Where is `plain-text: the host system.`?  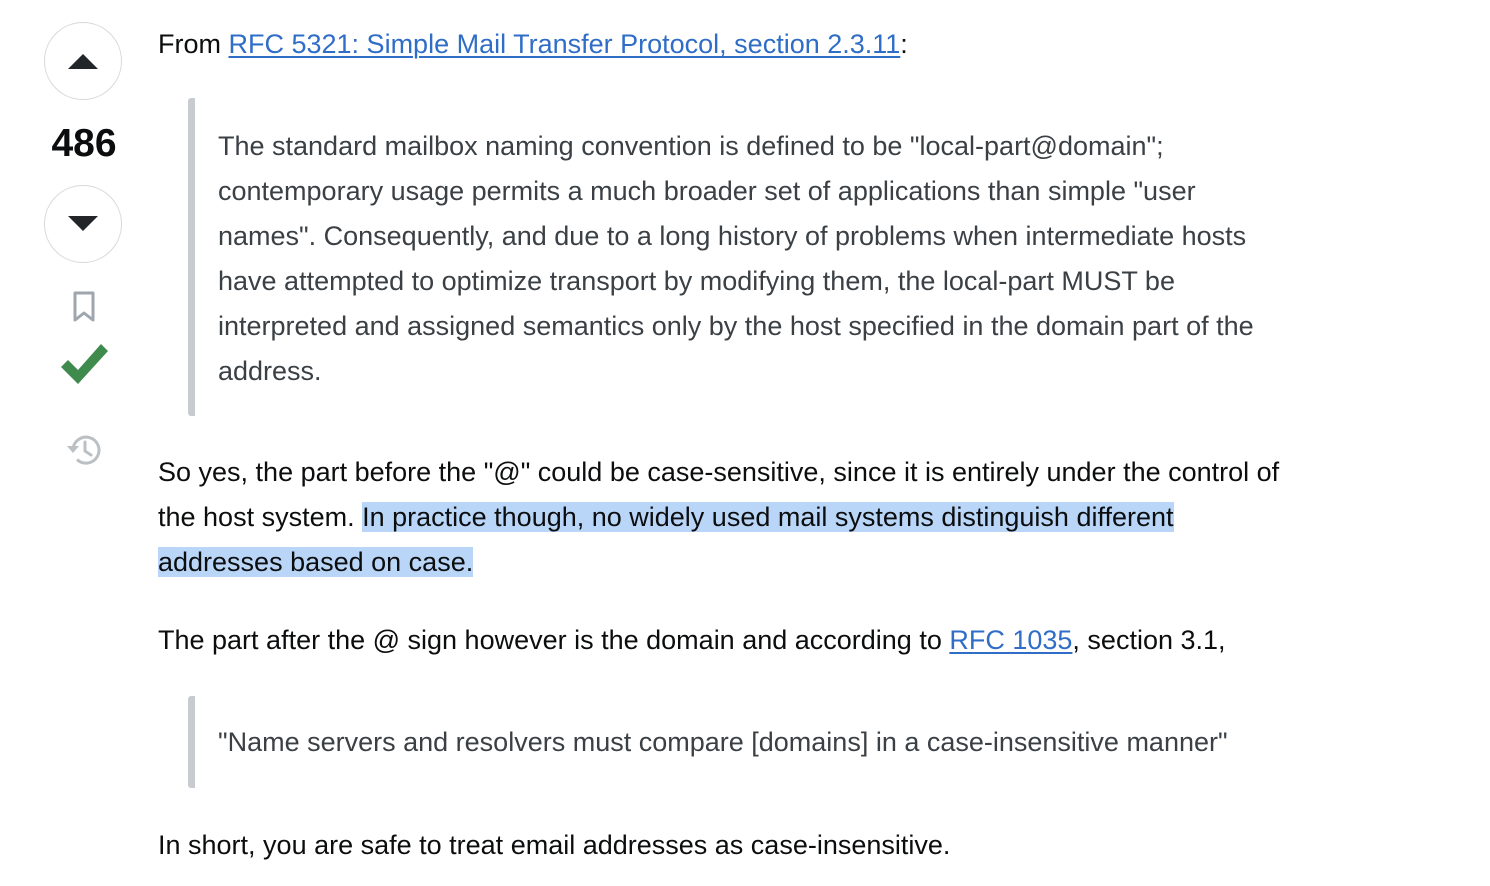 plain-text: the host system. is located at coordinates (260, 517).